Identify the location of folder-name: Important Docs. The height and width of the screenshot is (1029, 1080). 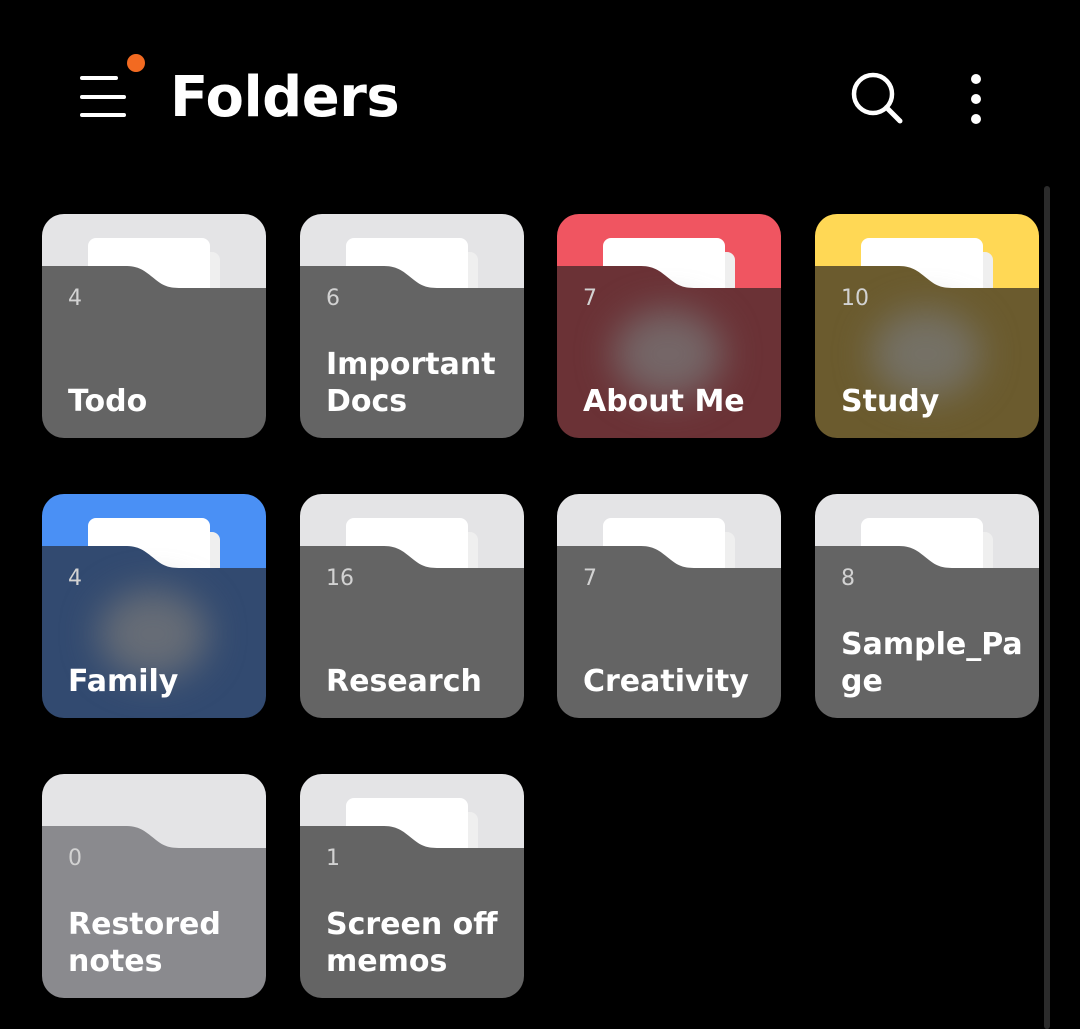
(411, 383).